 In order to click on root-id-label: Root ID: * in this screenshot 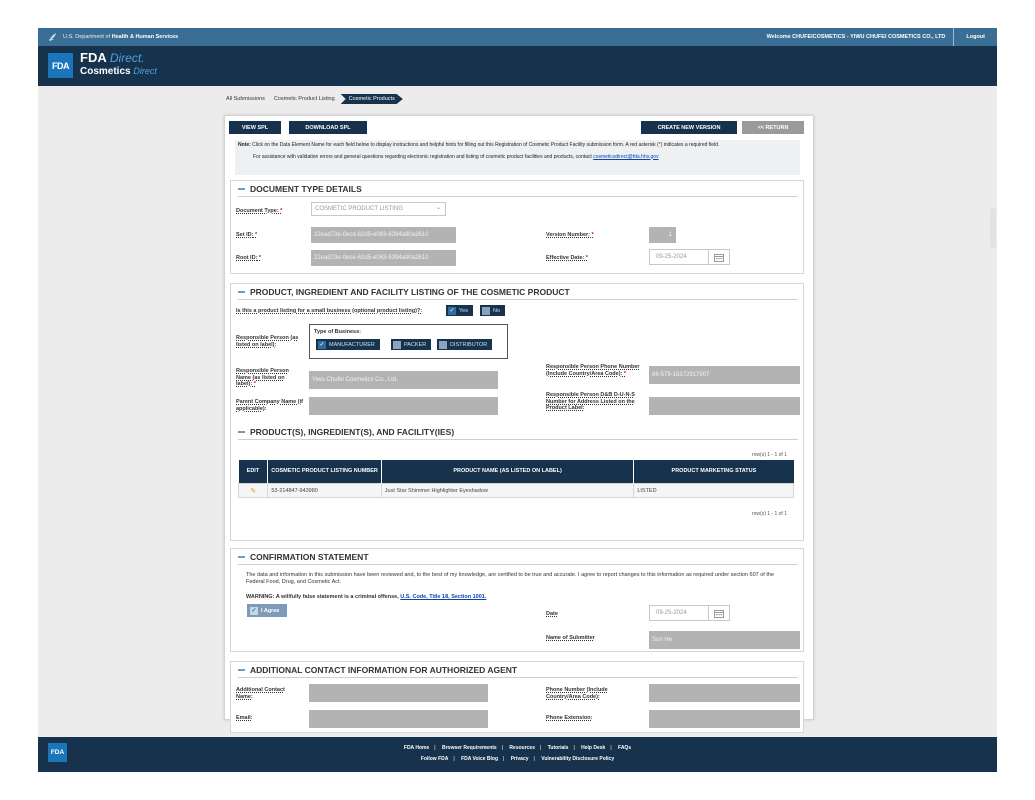, I will do `click(248, 258)`.